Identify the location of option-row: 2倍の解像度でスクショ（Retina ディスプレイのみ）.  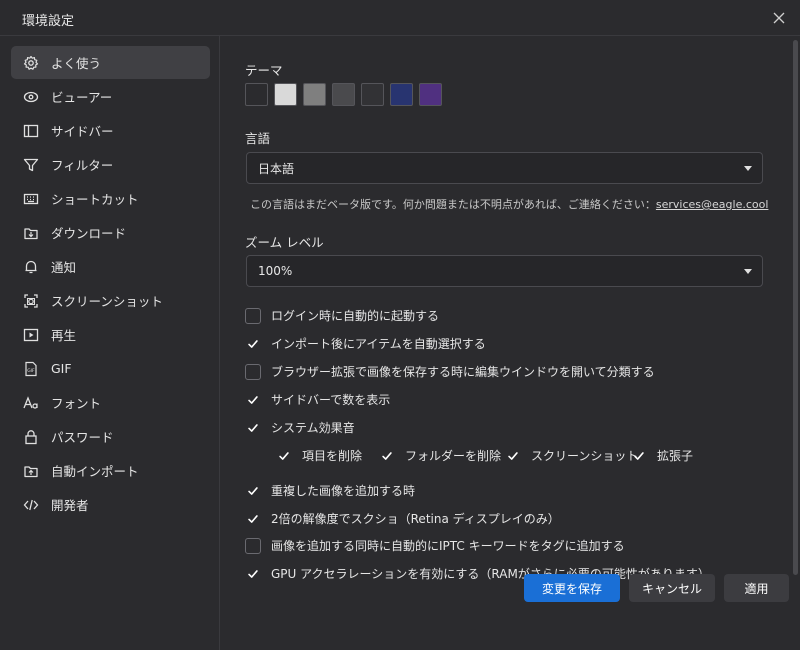
(402, 518).